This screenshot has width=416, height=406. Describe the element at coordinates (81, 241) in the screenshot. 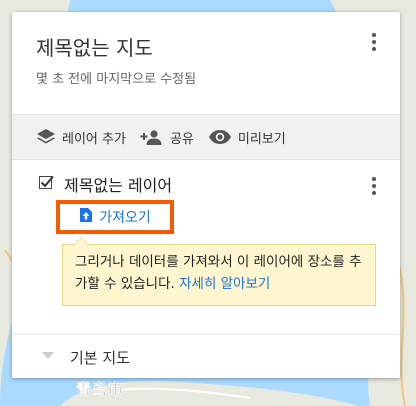

I see `tooltip-arrow` at that location.